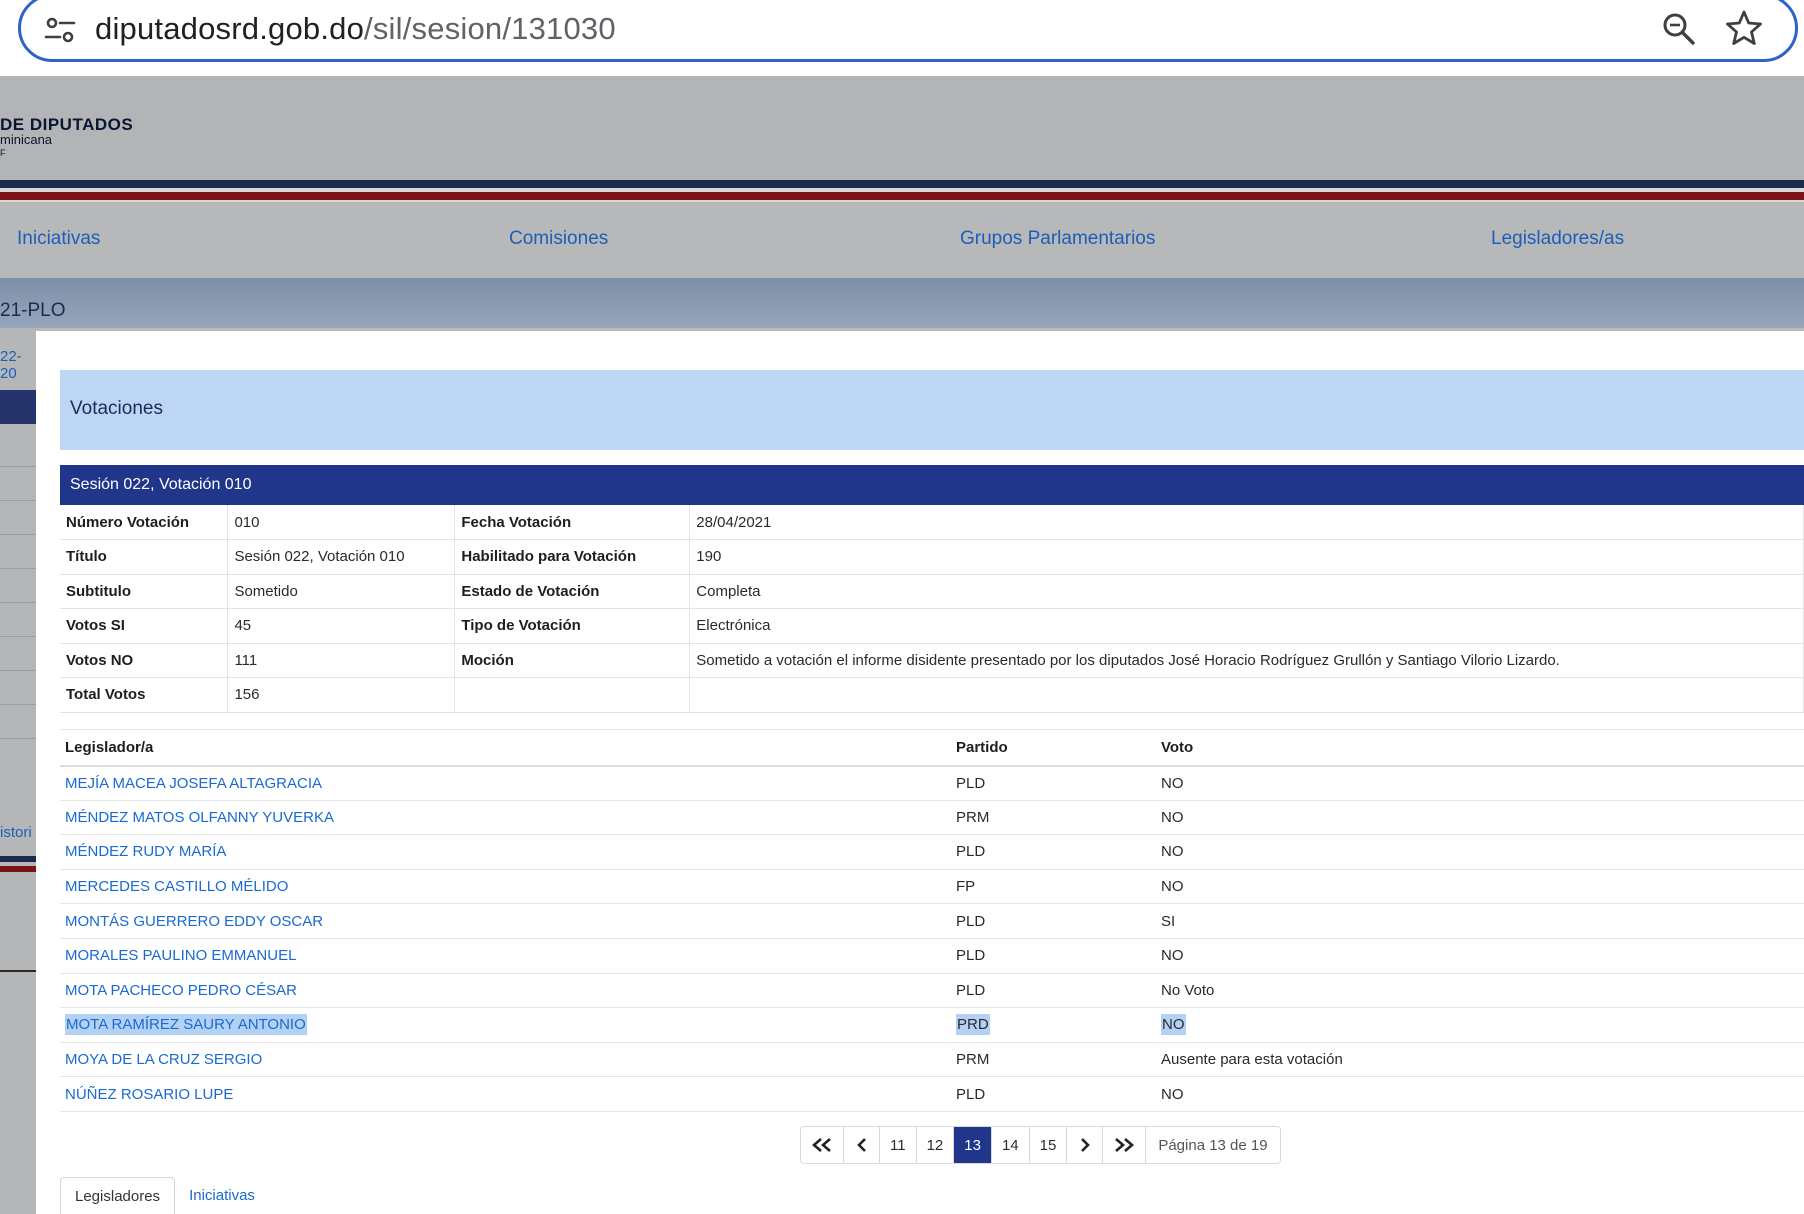 This screenshot has width=1804, height=1214. I want to click on bottom-tabs: Legisladores Iniciativas, so click(164, 1195).